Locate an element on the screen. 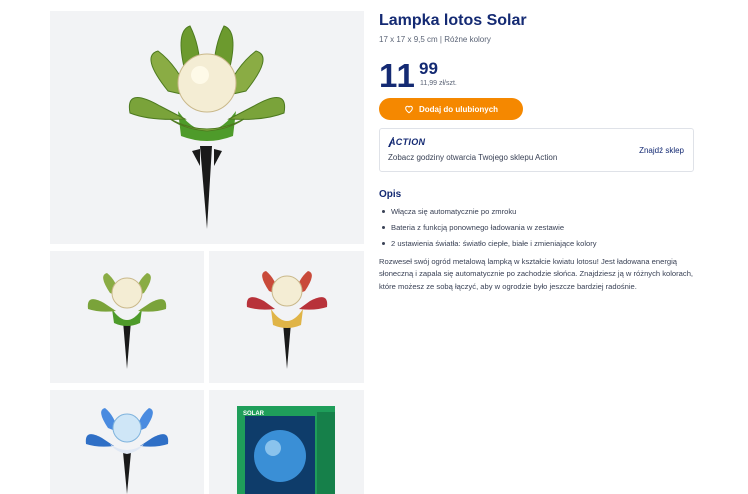  unit-price: 11,99 zł/szt. is located at coordinates (438, 83).